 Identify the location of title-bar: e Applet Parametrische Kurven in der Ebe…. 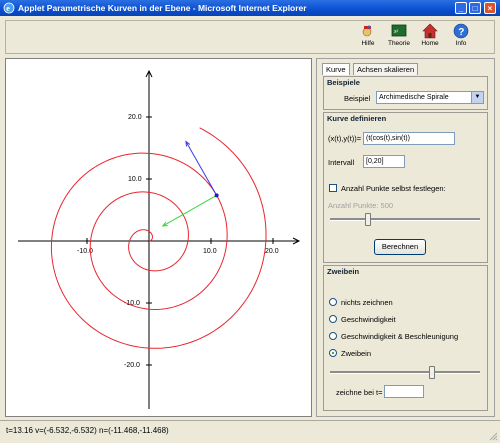
(250, 8).